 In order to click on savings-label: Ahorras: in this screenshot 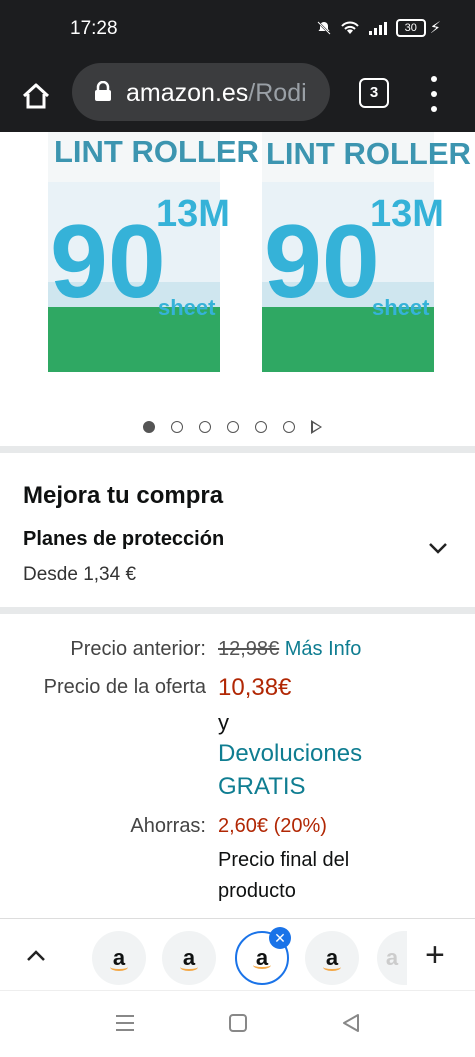, I will do `click(168, 826)`.